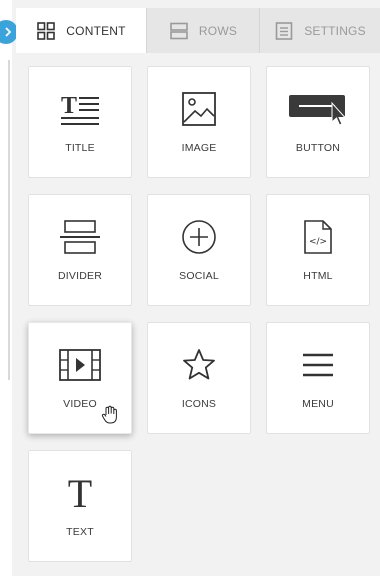 The height and width of the screenshot is (576, 380). I want to click on tab-settings-label: SETTINGS, so click(335, 30).